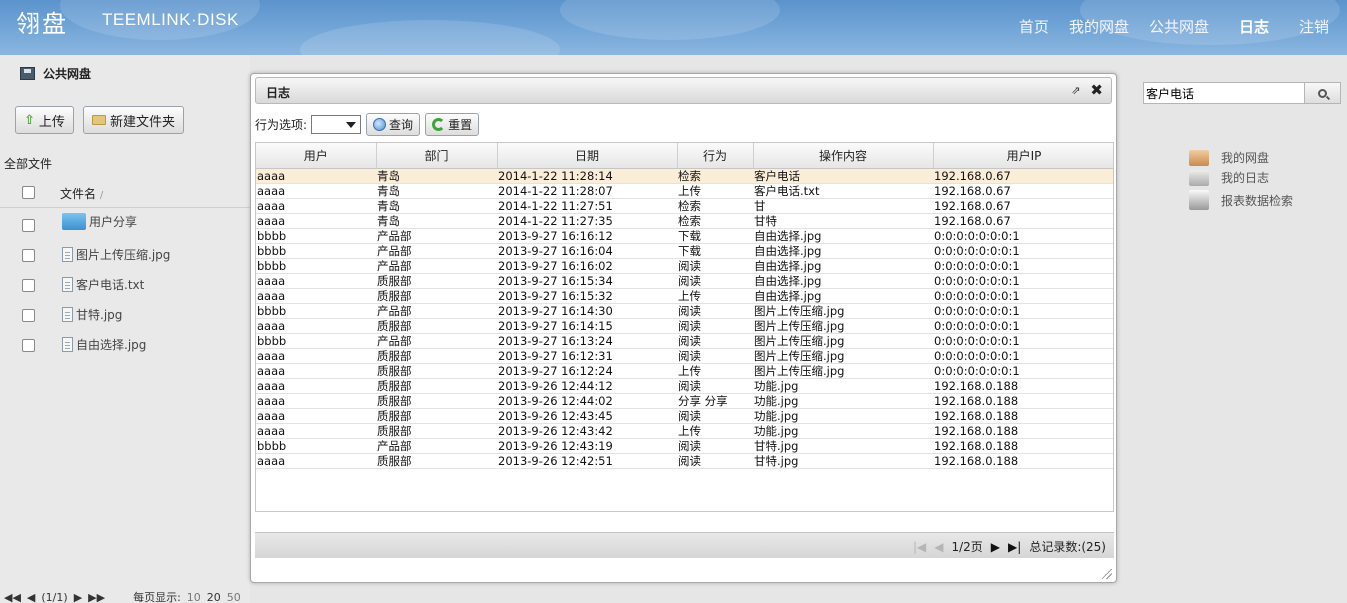 This screenshot has width=1347, height=603. I want to click on upload-button: ⇧ 上传, so click(44, 120).